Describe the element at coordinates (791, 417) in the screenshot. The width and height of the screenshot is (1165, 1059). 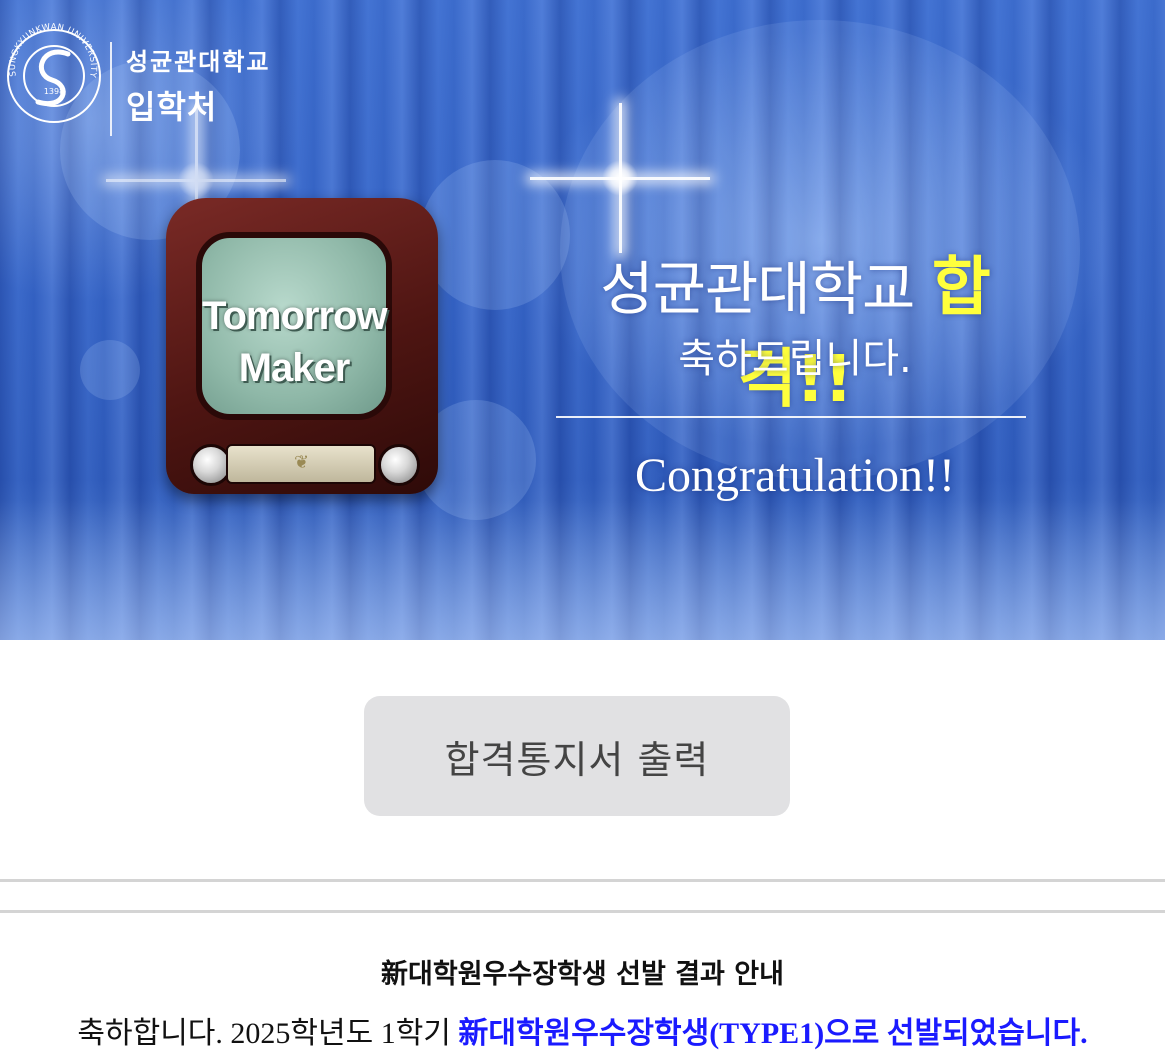
I see `banner-divider` at that location.